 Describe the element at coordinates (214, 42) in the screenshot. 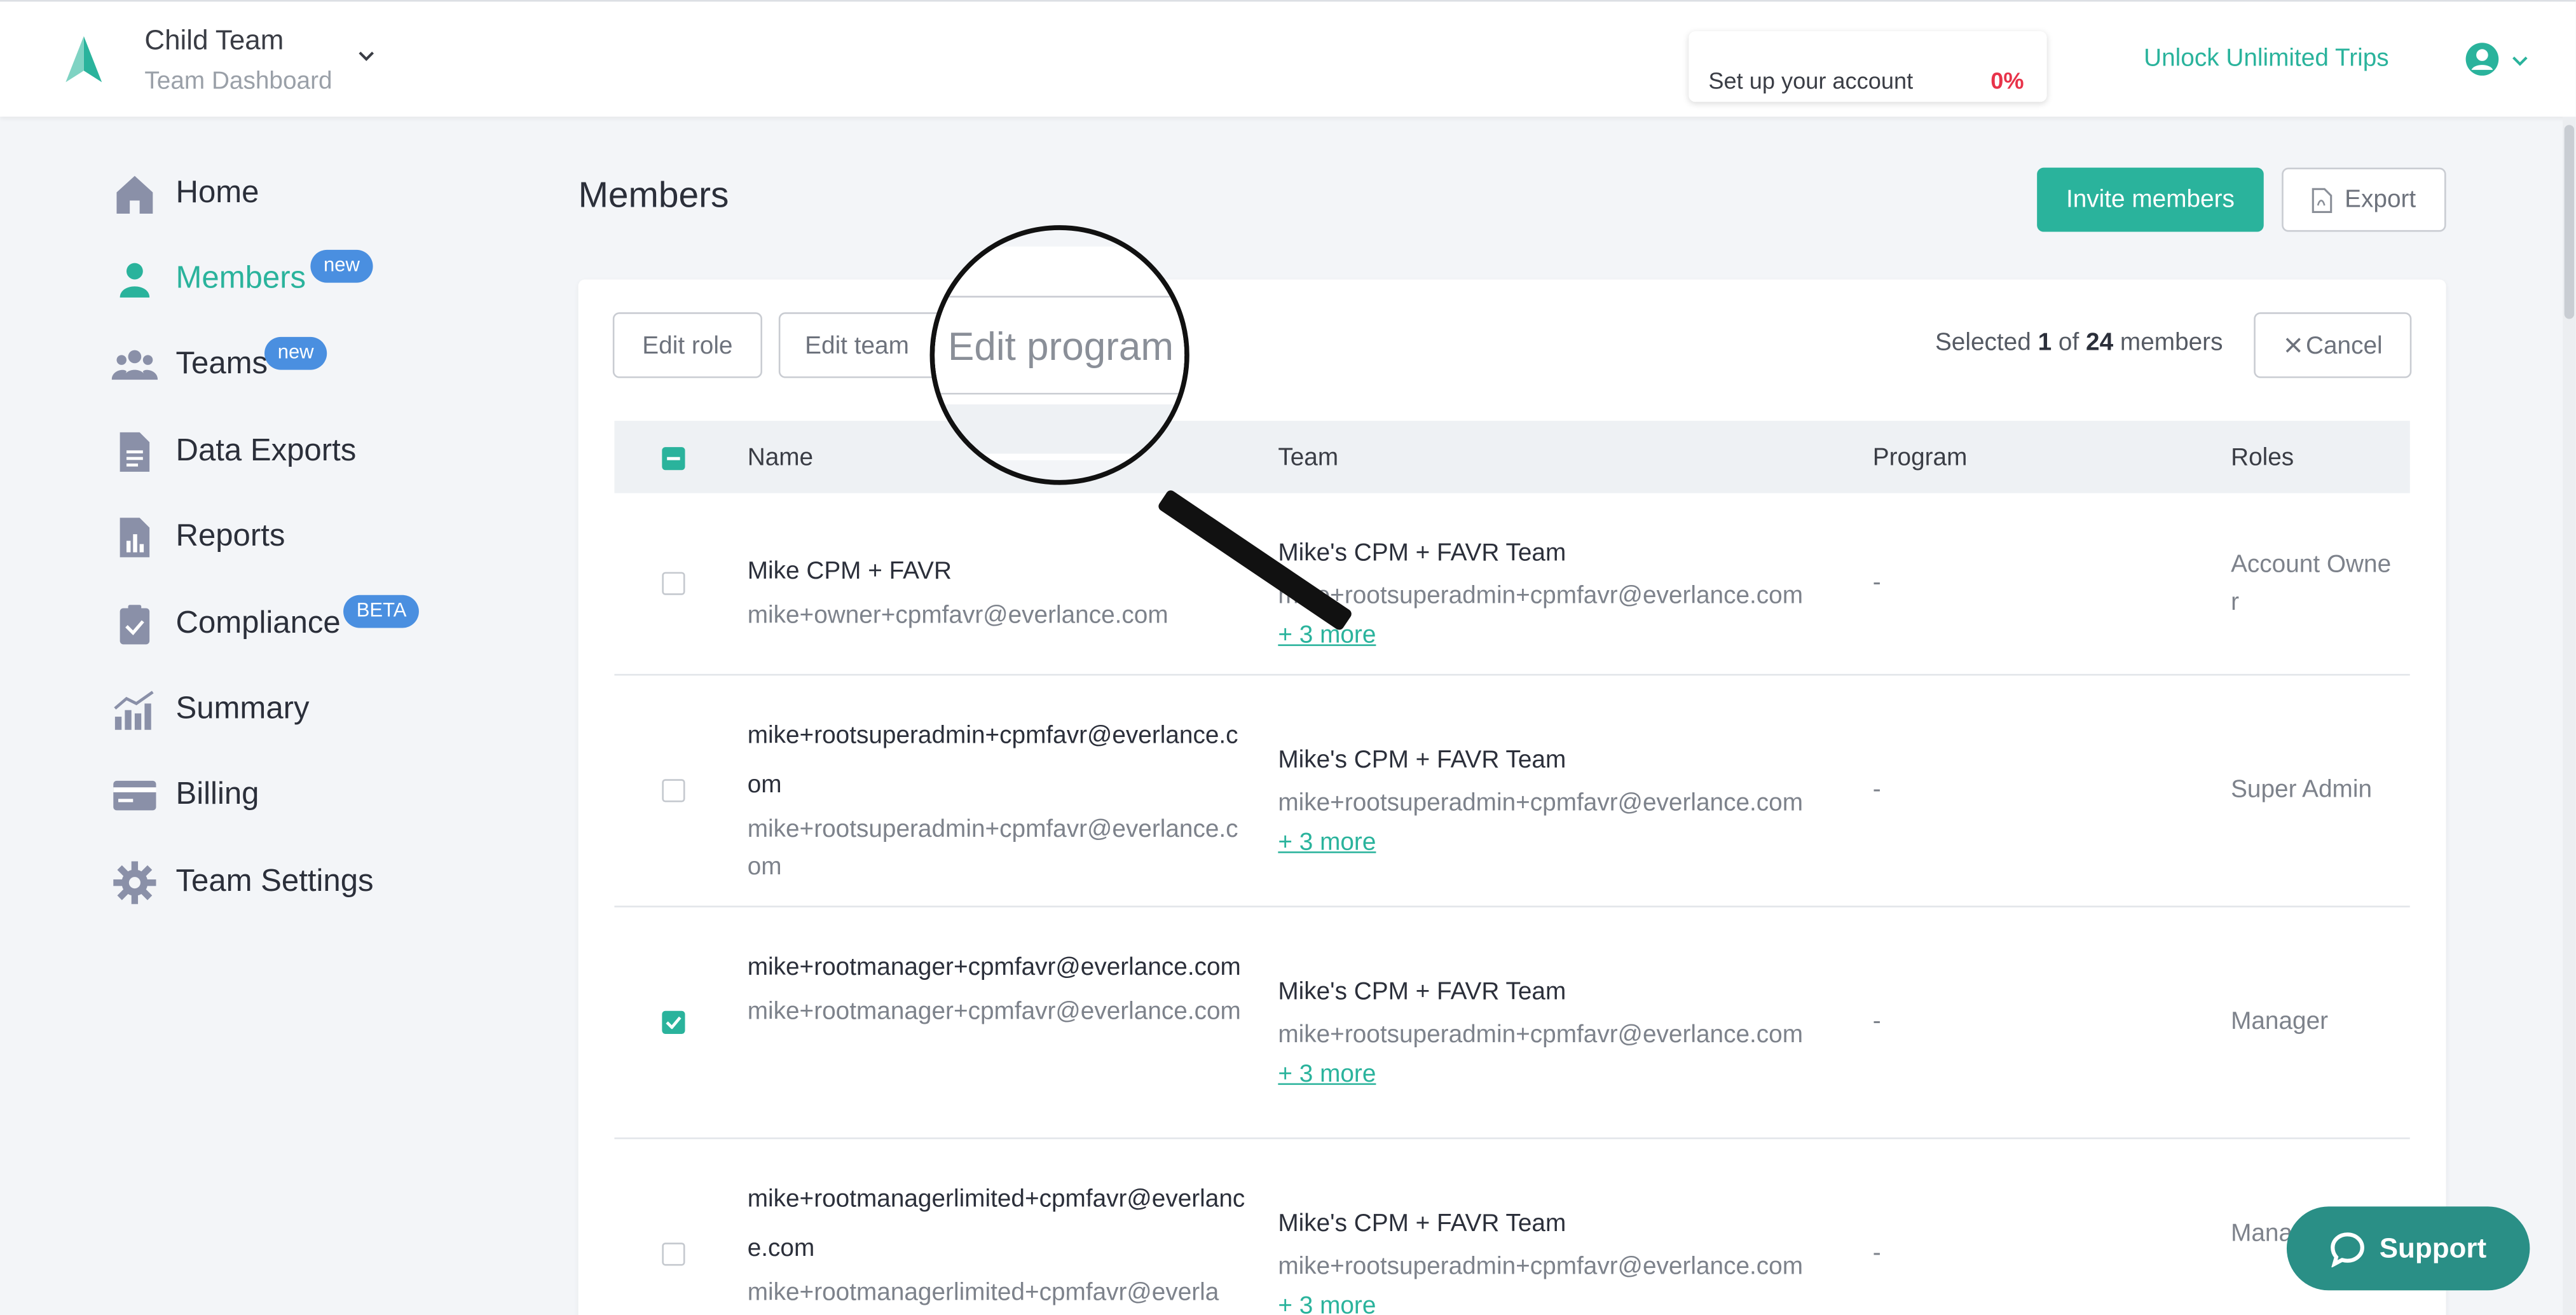

I see `team-name: Child Team` at that location.